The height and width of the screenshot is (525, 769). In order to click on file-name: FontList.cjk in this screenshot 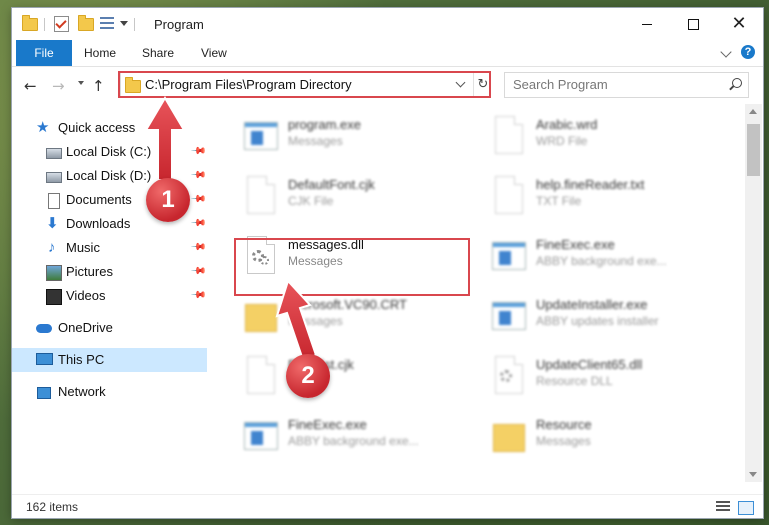, I will do `click(321, 364)`.